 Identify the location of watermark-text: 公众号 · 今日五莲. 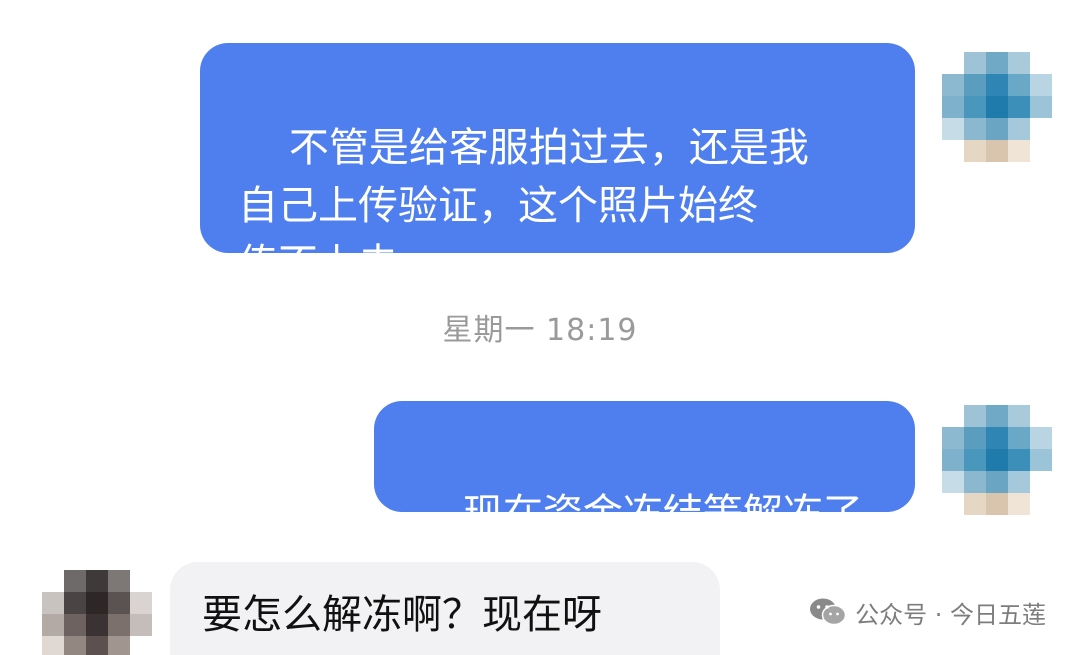
(950, 614).